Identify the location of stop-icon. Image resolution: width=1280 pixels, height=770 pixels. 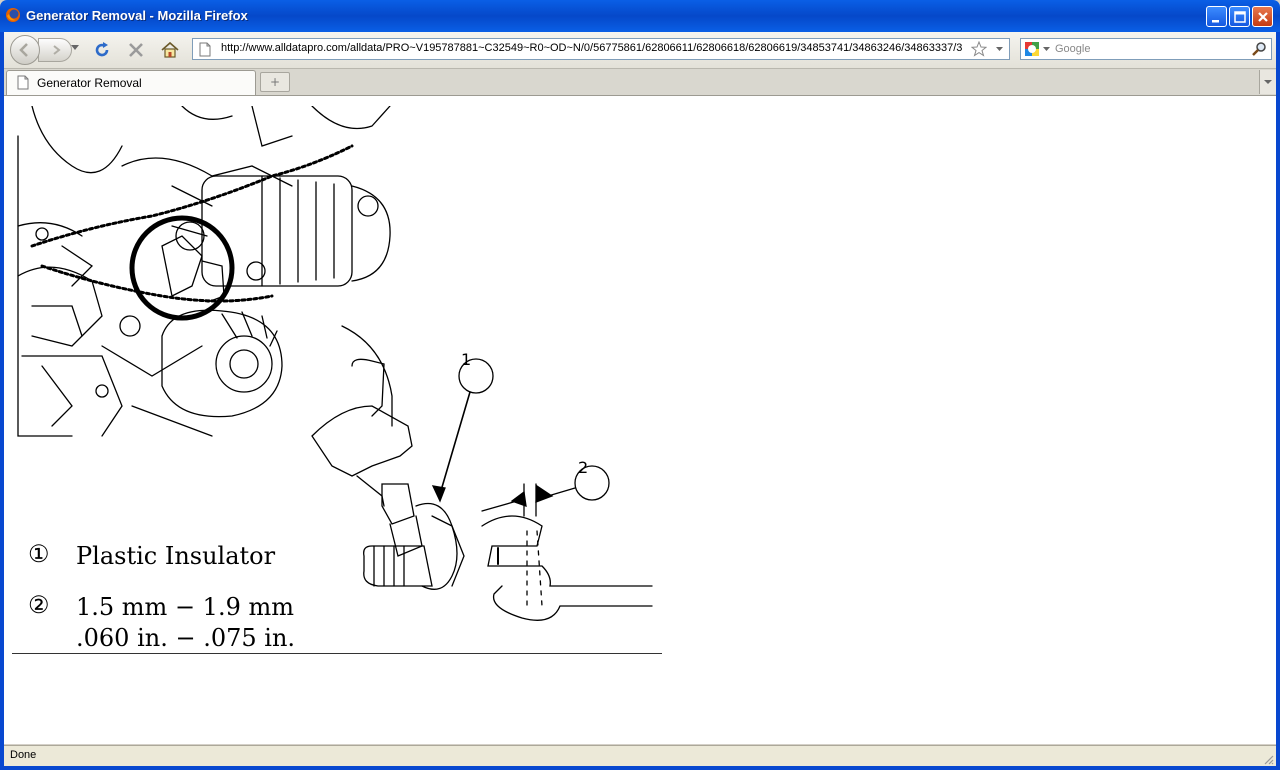
(136, 50).